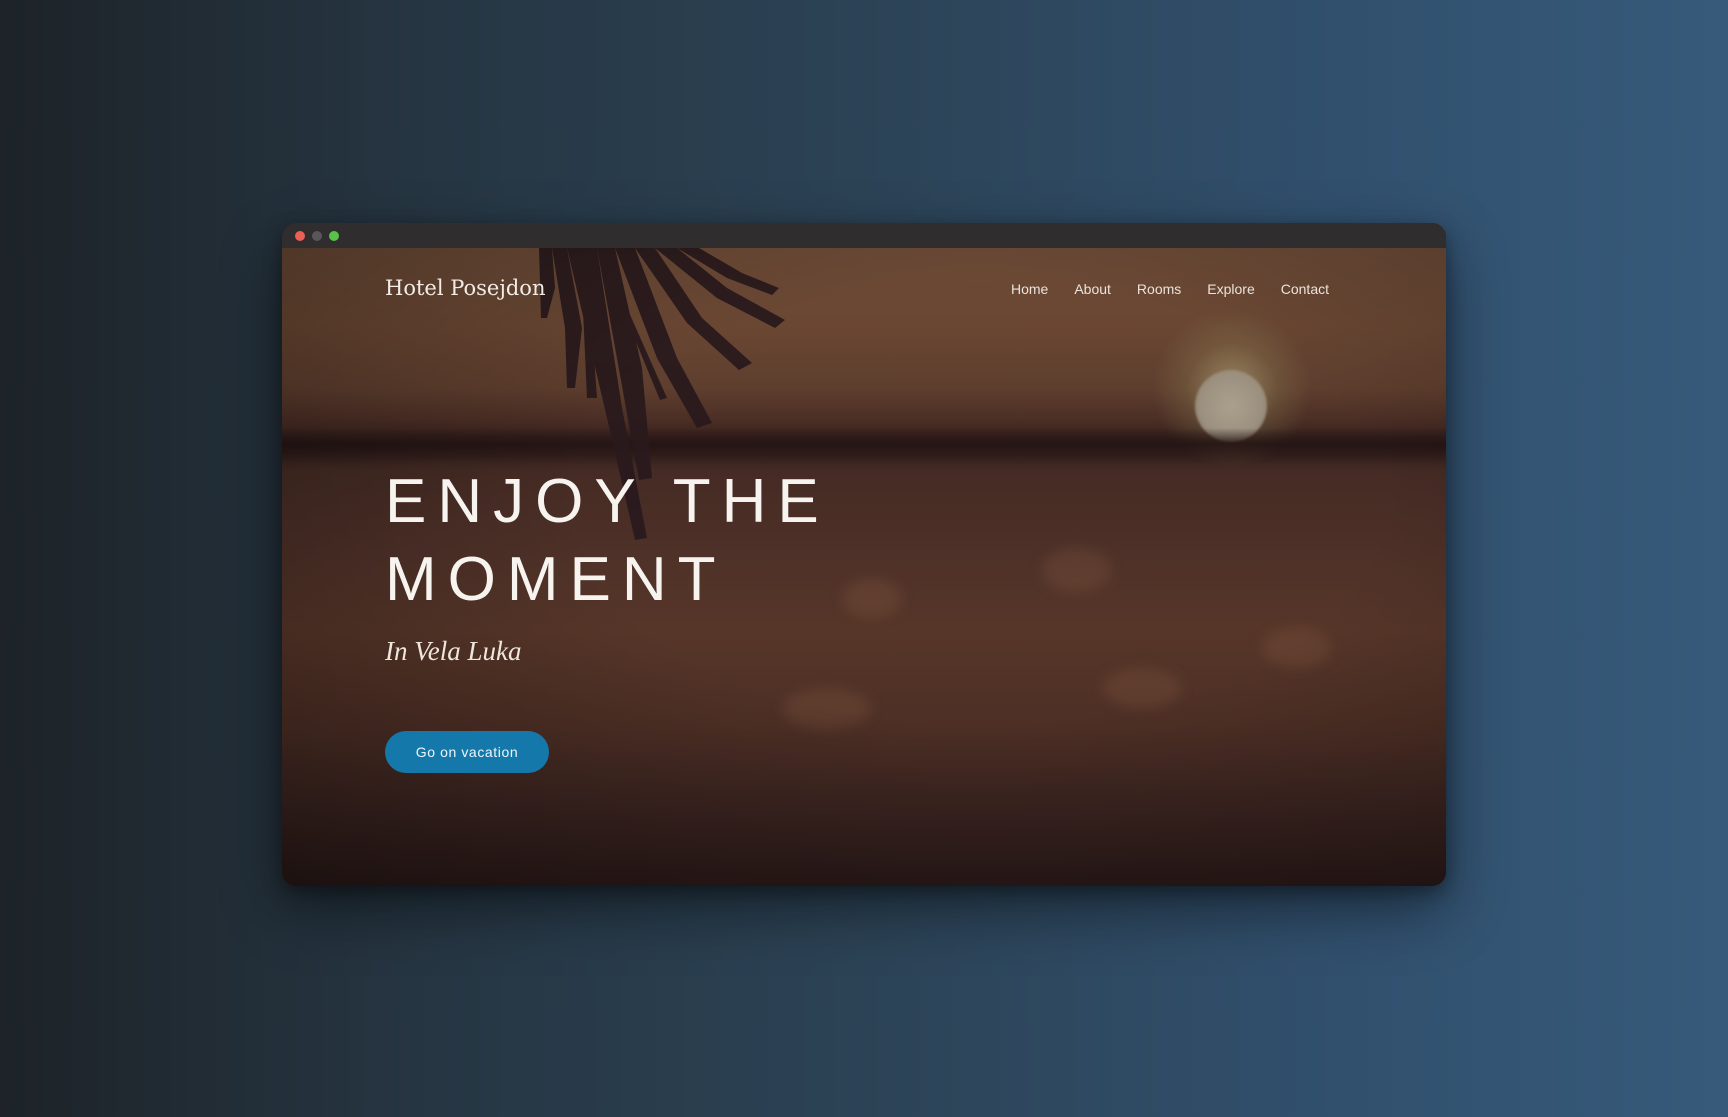 This screenshot has width=1728, height=1117. What do you see at coordinates (334, 236) in the screenshot?
I see `maximize-window-button` at bounding box center [334, 236].